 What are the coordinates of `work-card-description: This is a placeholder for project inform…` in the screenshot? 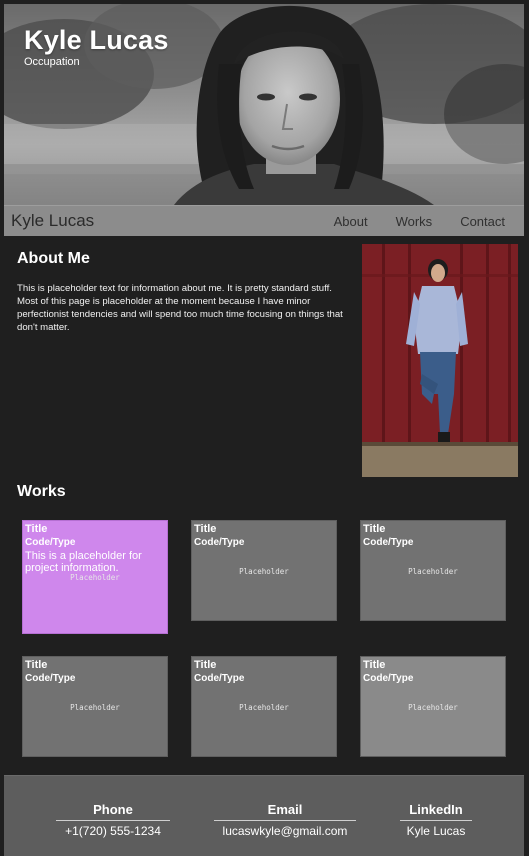 It's located at (83, 562).